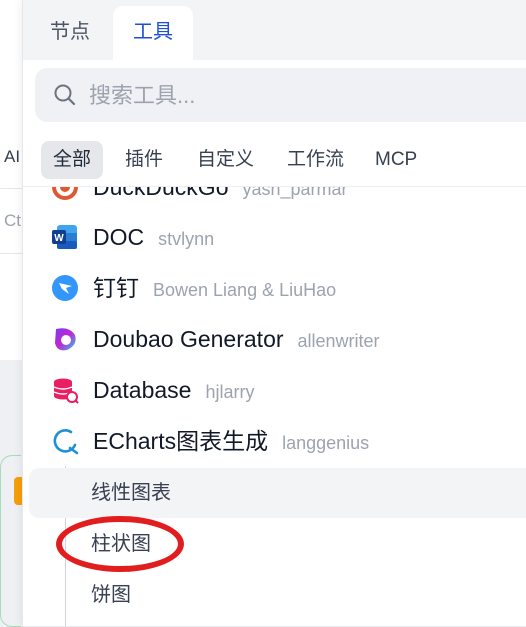 The width and height of the screenshot is (526, 627). Describe the element at coordinates (66, 391) in the screenshot. I see `database-icon` at that location.